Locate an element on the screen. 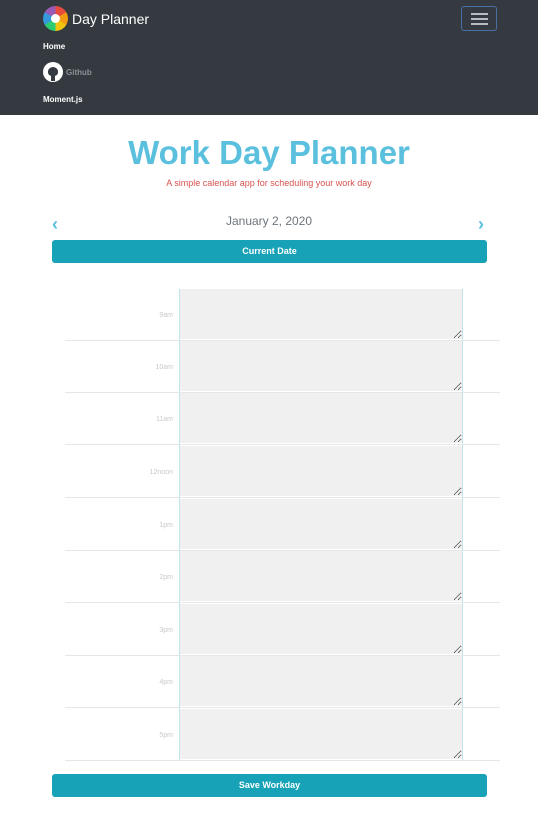 The image size is (538, 821). nav-link-github-label: Github is located at coordinates (79, 72).